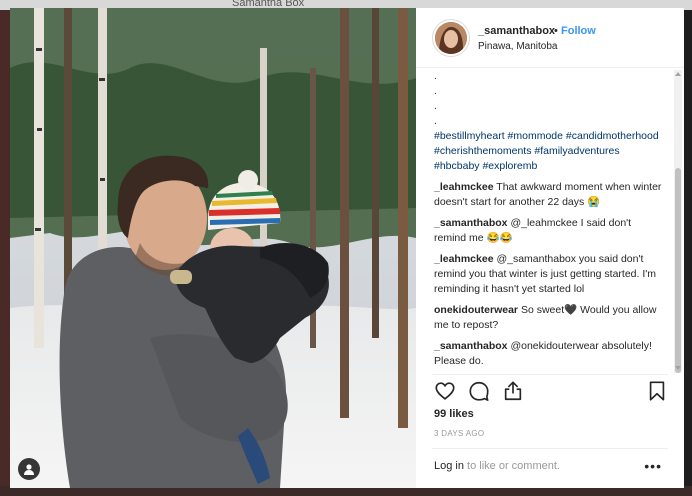 The image size is (692, 496). Describe the element at coordinates (518, 46) in the screenshot. I see `post-location: Pinawa, Manitoba` at that location.